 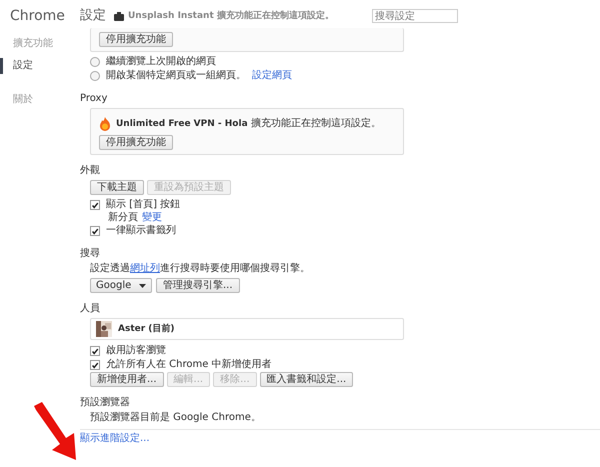 What do you see at coordinates (161, 62) in the screenshot?
I see `option-label: 繼續瀏覽上次開啟的網頁` at bounding box center [161, 62].